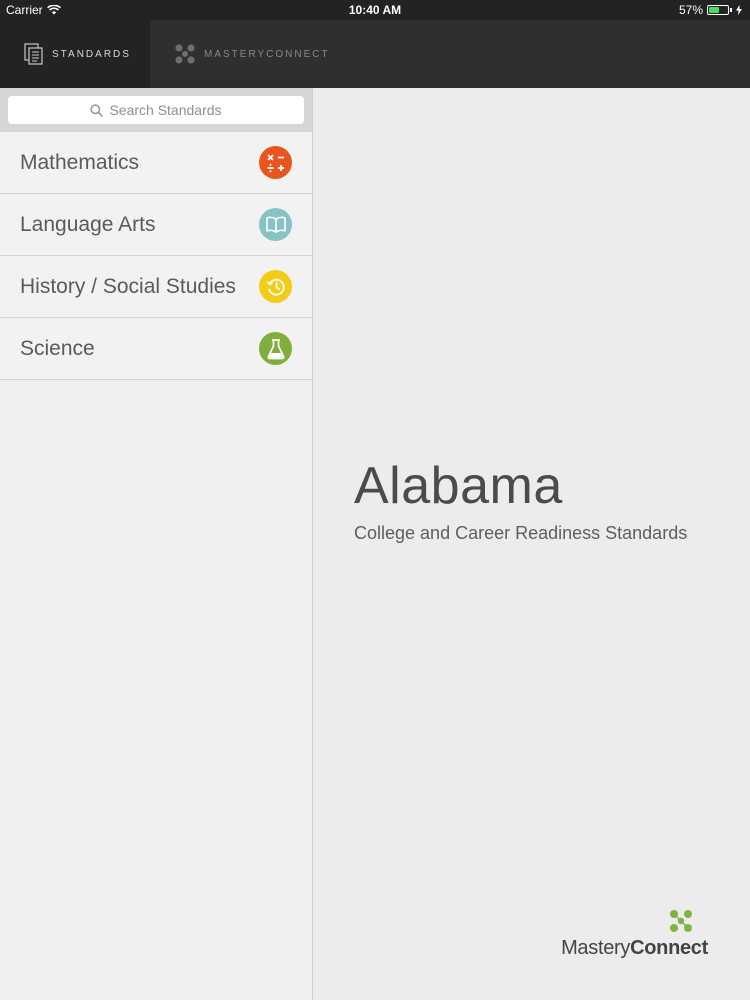 This screenshot has height=1000, width=750. I want to click on subject-label: Language Arts, so click(88, 224).